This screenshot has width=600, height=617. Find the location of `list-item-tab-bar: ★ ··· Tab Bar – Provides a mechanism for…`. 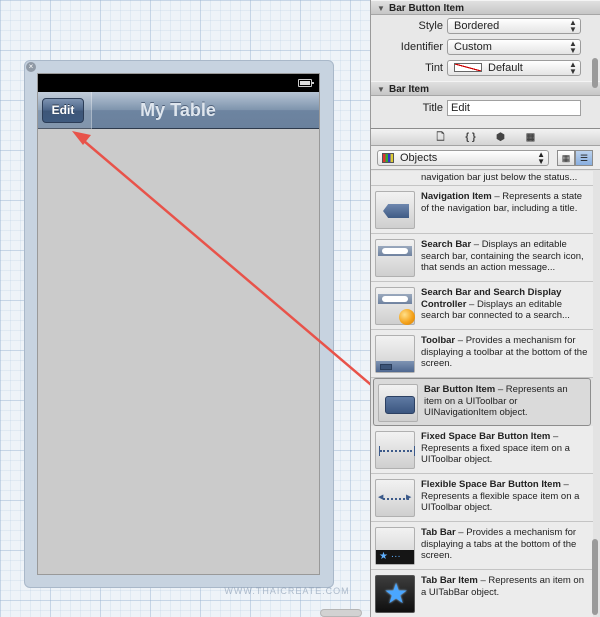

list-item-tab-bar: ★ ··· Tab Bar – Provides a mechanism for… is located at coordinates (482, 546).